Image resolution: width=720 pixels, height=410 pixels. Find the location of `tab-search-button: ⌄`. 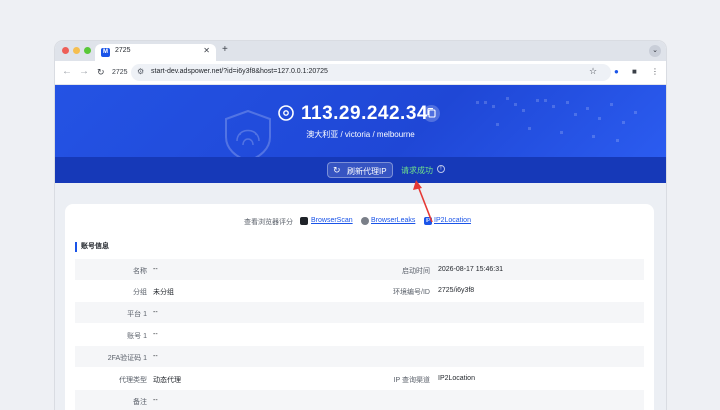

tab-search-button: ⌄ is located at coordinates (655, 51).